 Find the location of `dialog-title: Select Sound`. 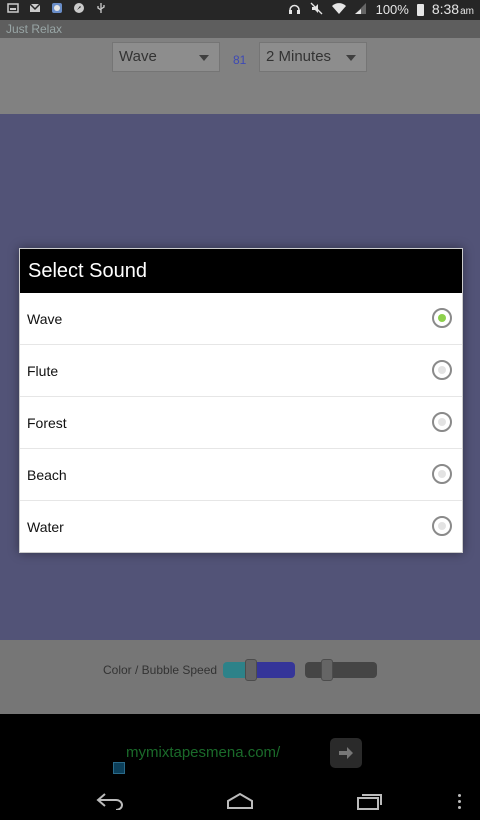

dialog-title: Select Sound is located at coordinates (241, 271).